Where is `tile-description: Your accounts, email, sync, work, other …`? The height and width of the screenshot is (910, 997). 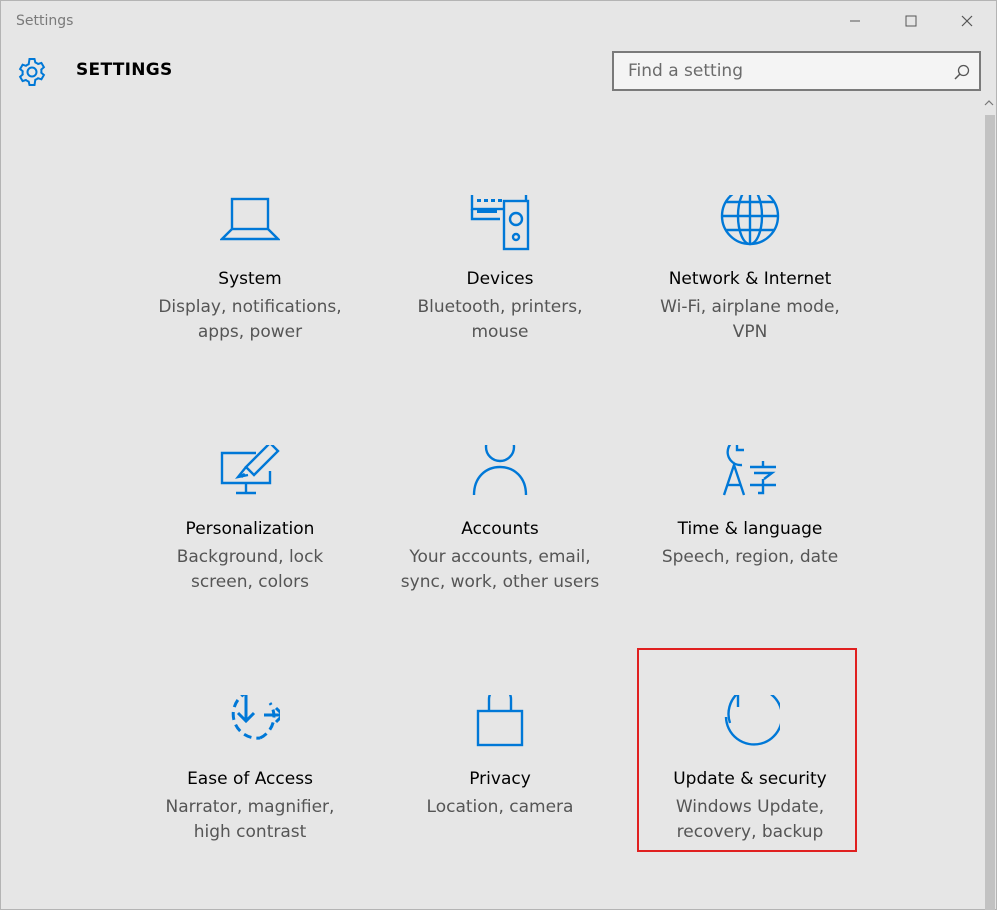
tile-description: Your accounts, email, sync, work, other … is located at coordinates (500, 569).